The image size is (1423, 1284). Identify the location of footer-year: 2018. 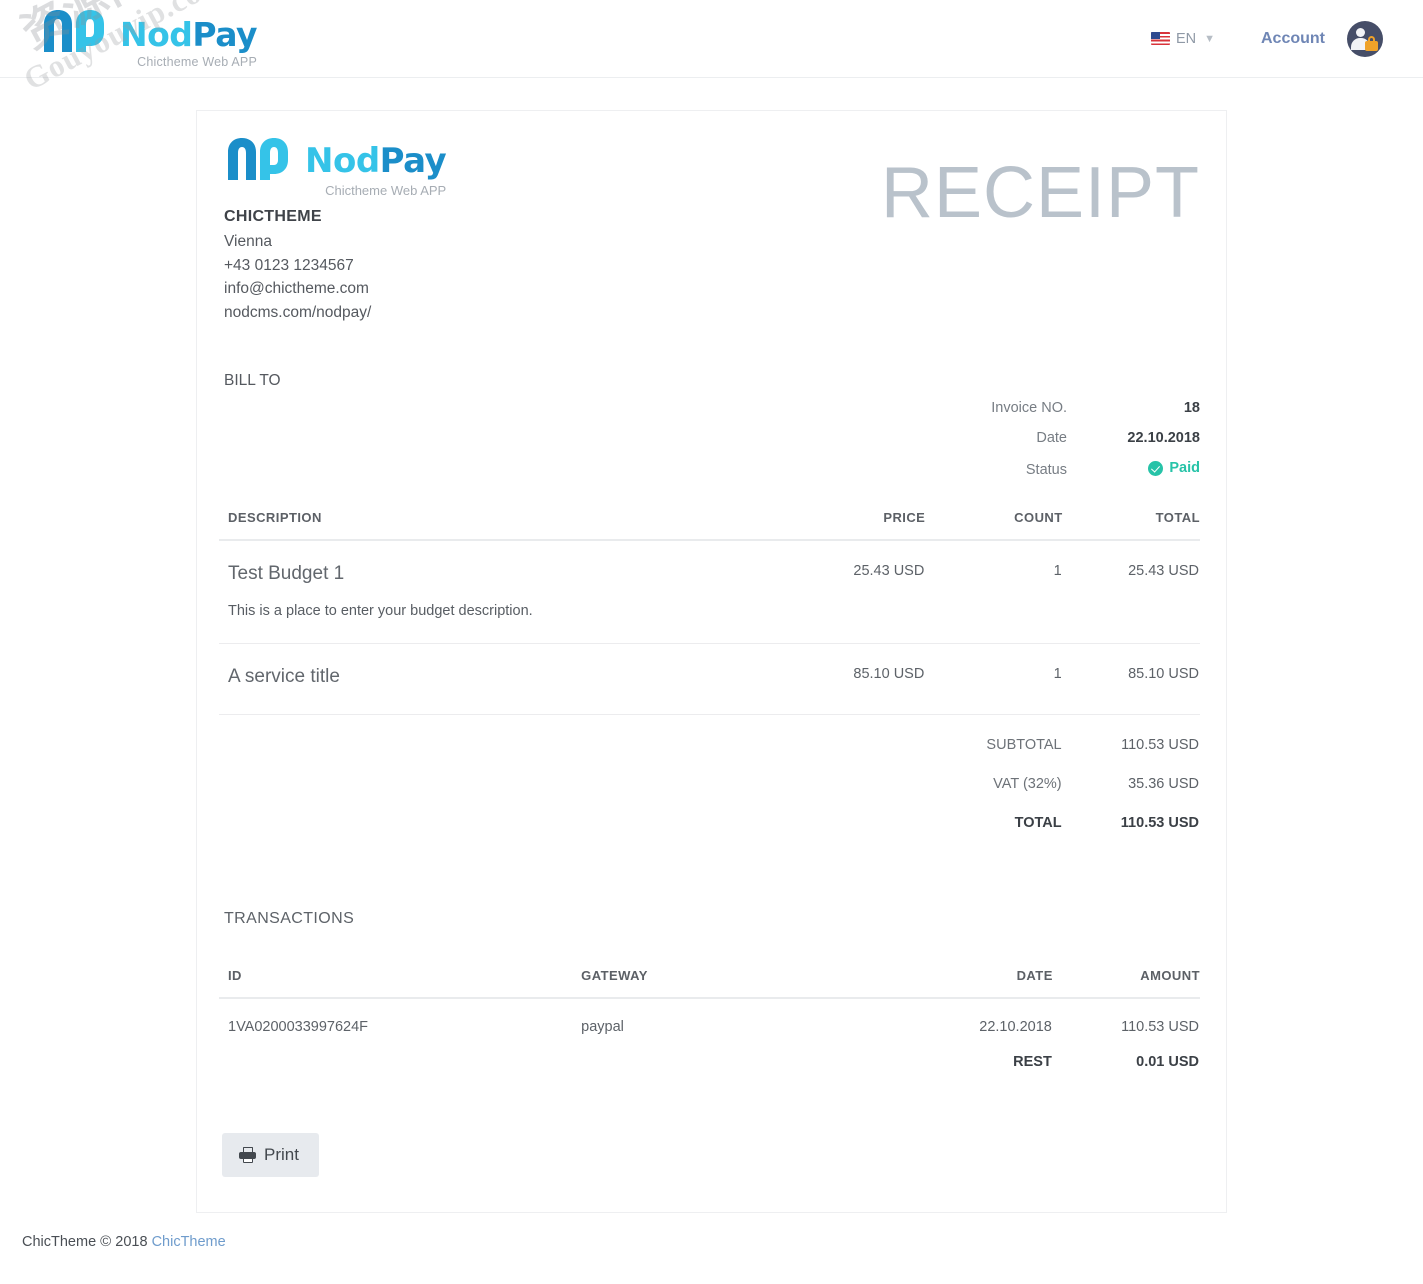
(131, 1242).